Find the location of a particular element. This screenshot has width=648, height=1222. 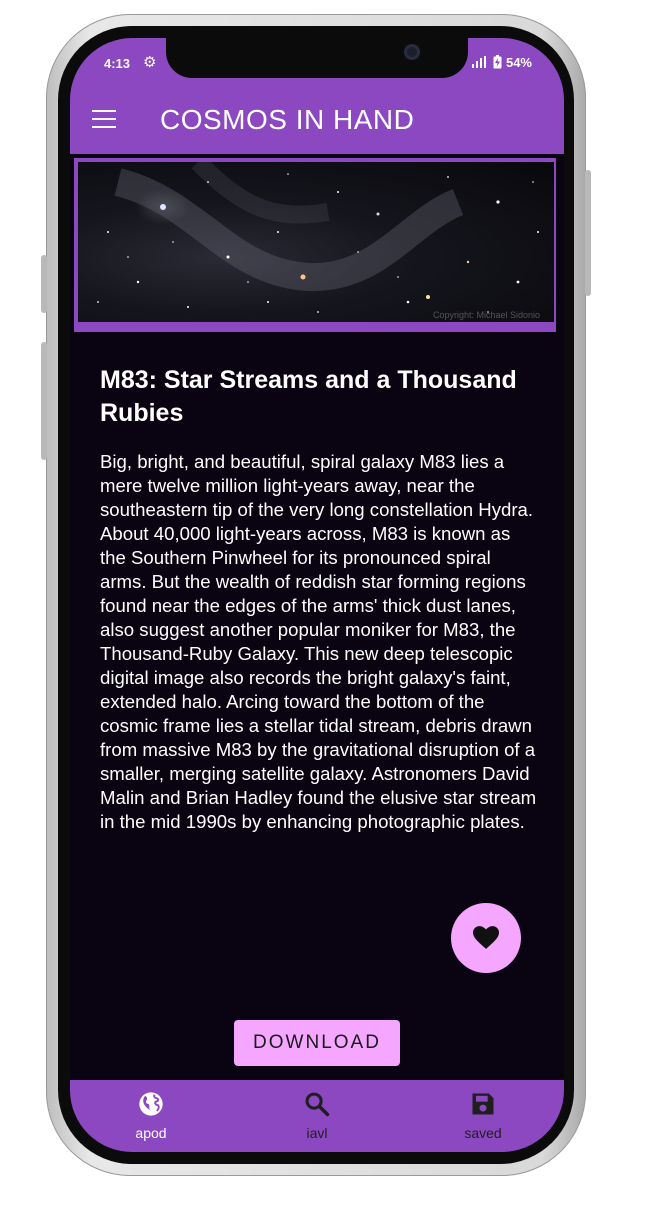

nav-label-saved: saved is located at coordinates (483, 1133).